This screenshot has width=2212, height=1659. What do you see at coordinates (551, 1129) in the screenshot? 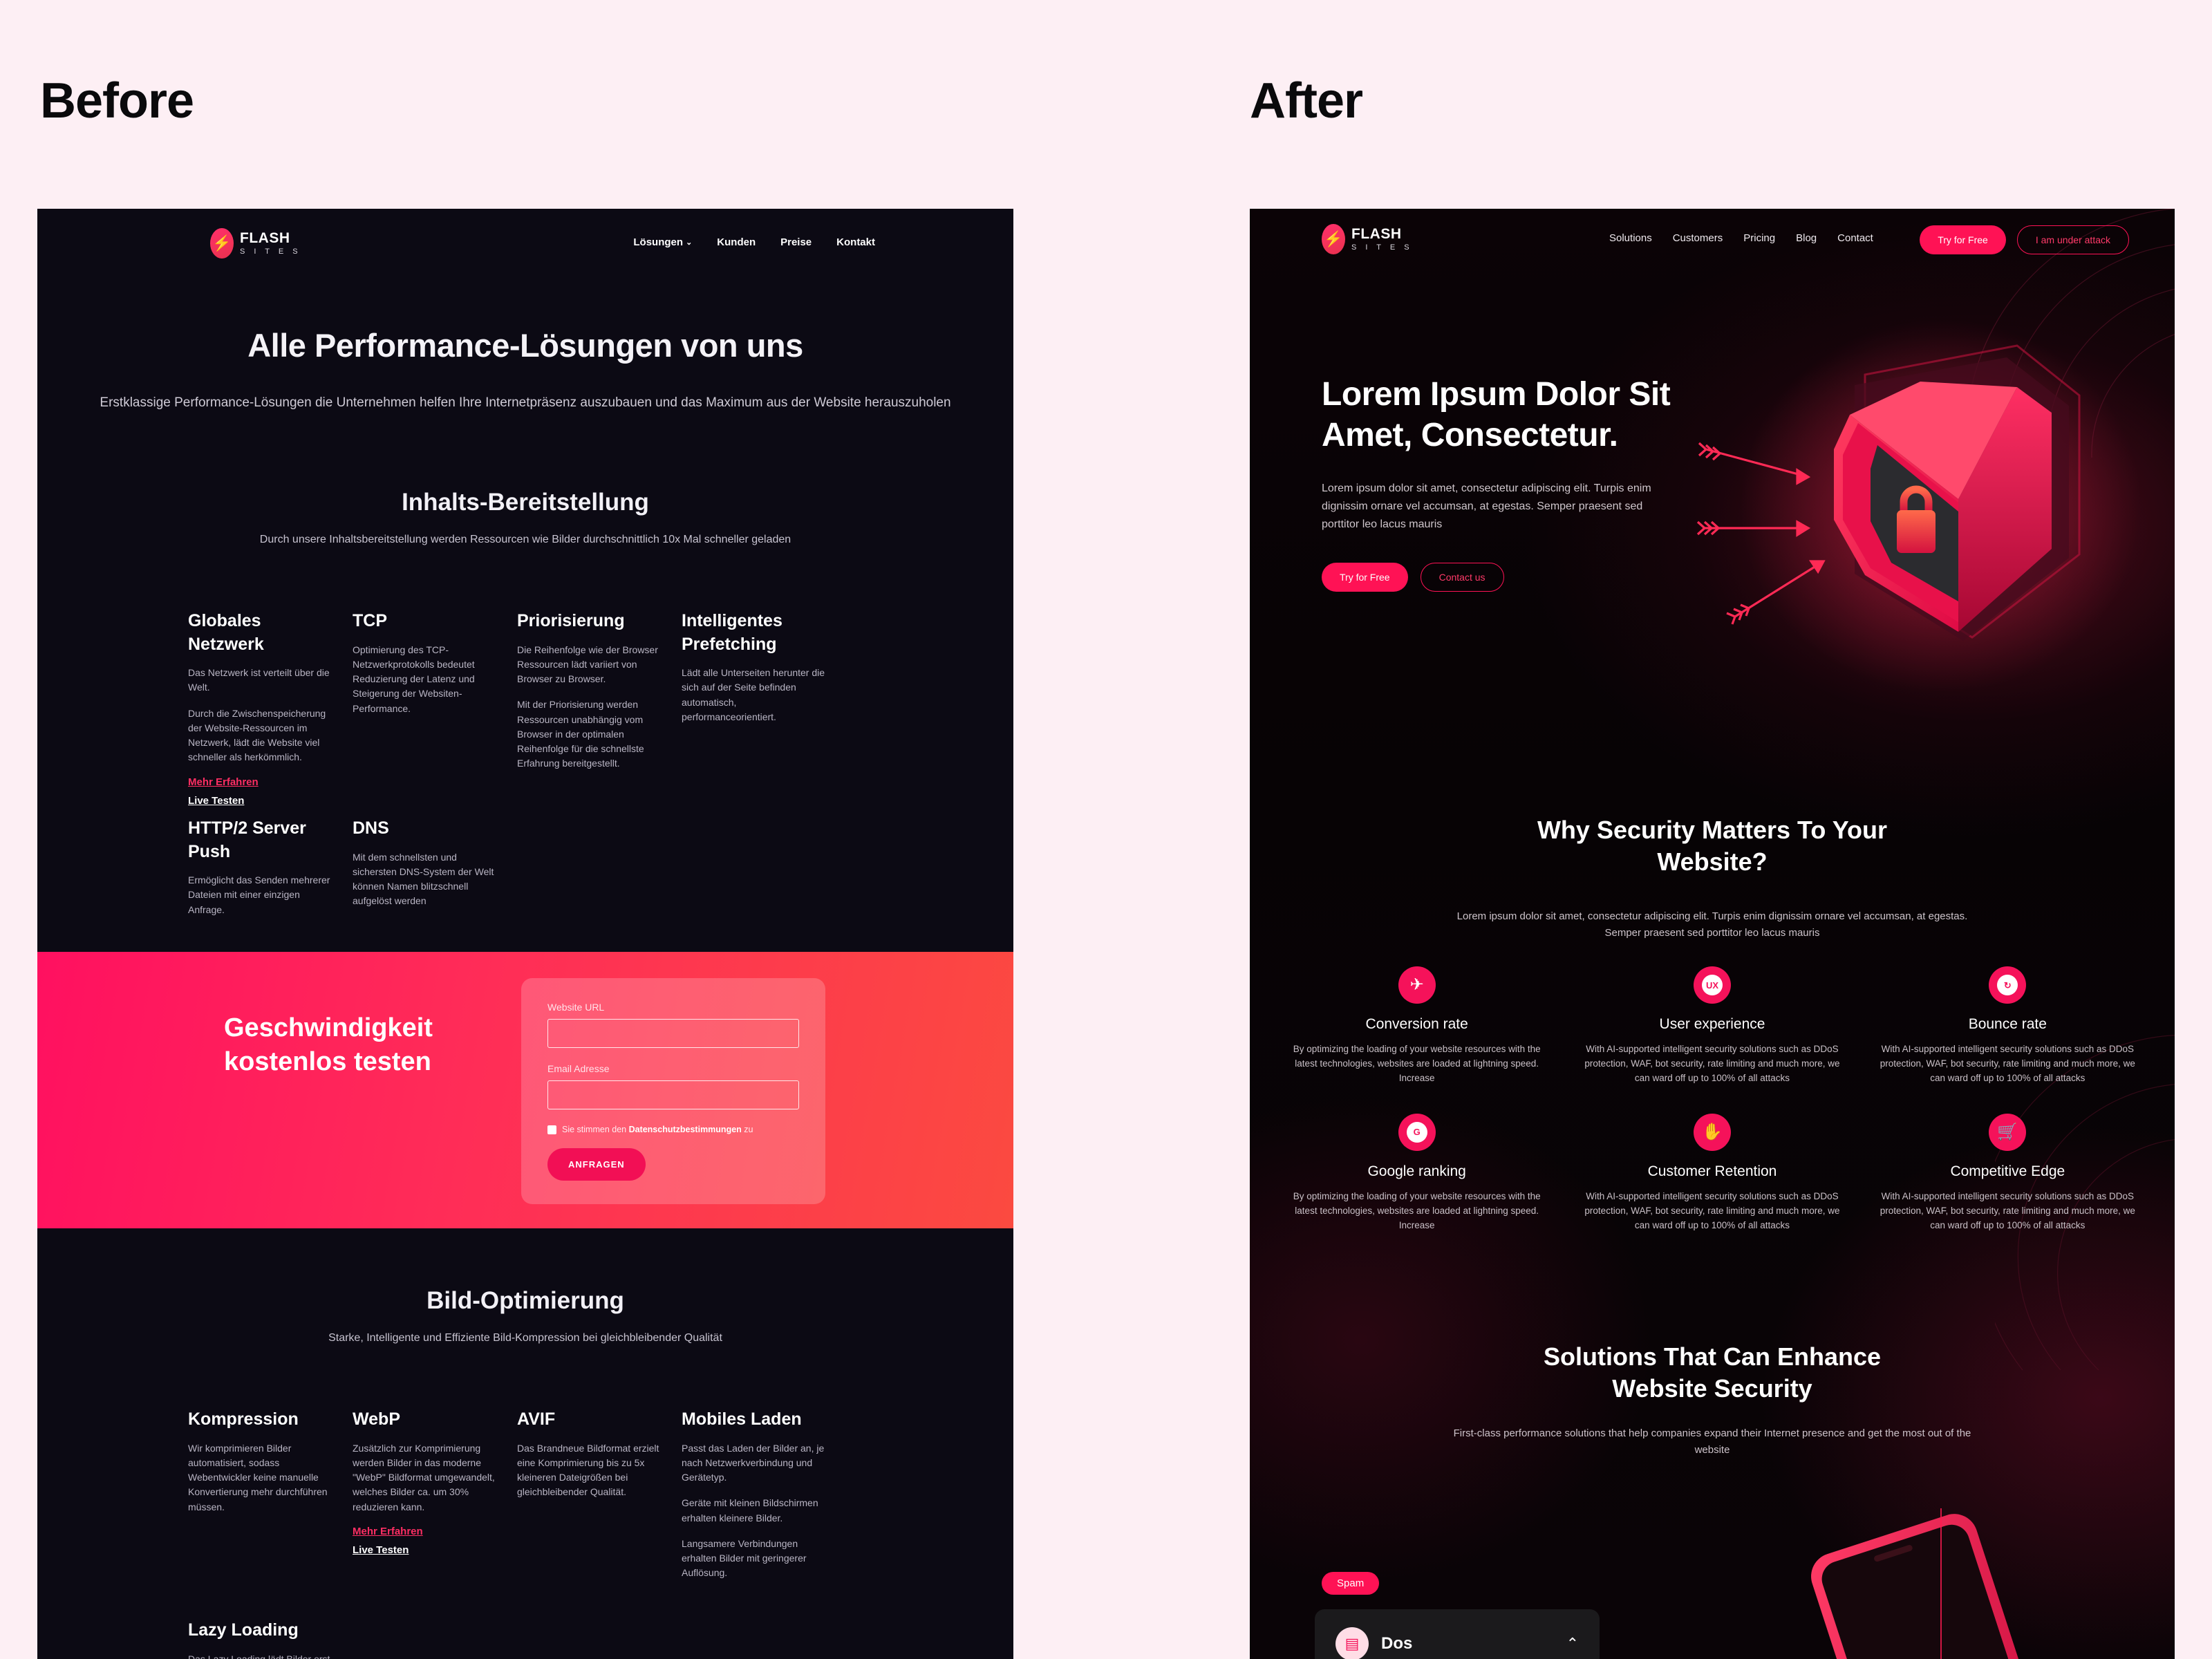
I see `consent-checkbox` at bounding box center [551, 1129].